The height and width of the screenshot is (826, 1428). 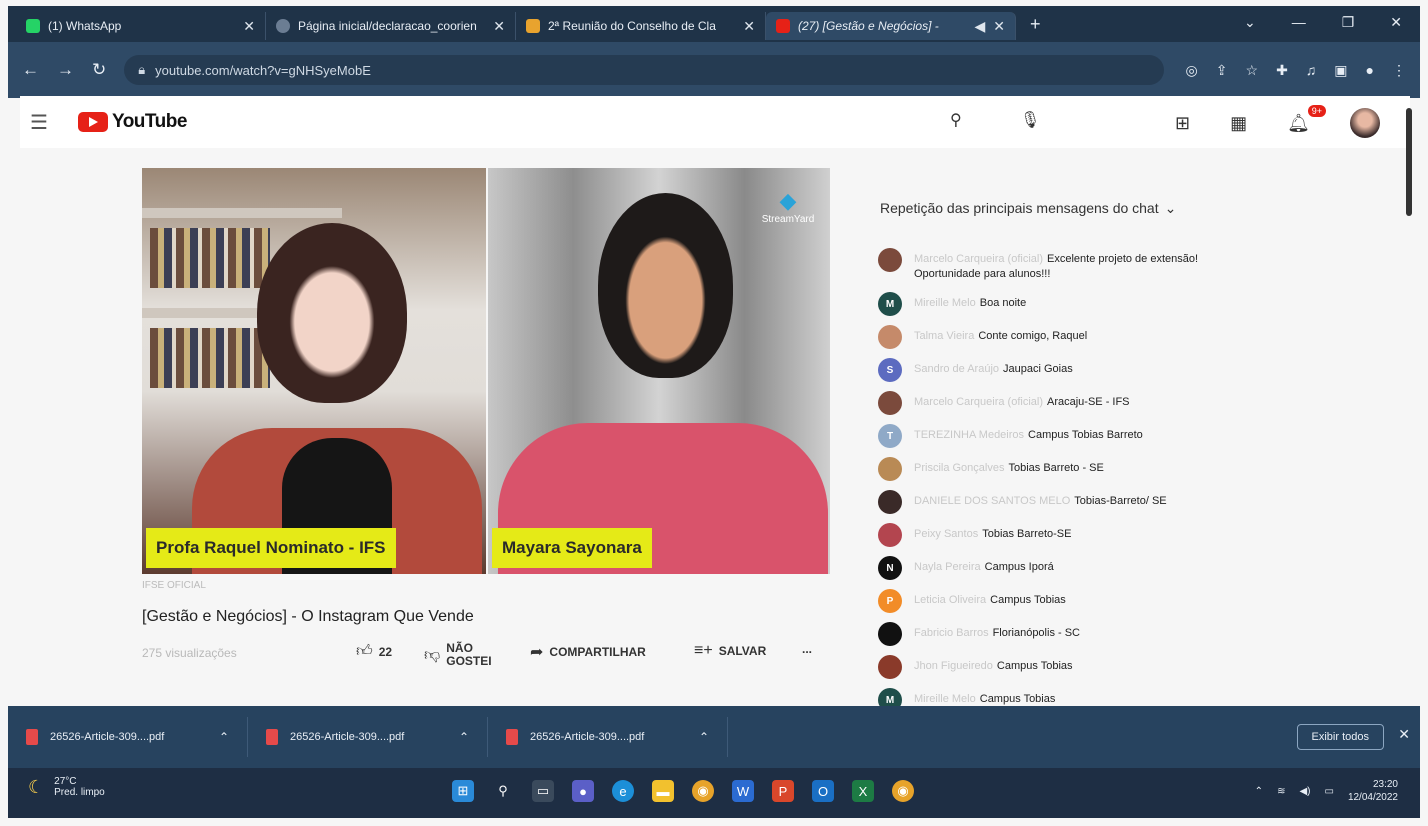 What do you see at coordinates (1306, 119) in the screenshot?
I see `bell-icon: 🔔︎ 9+` at bounding box center [1306, 119].